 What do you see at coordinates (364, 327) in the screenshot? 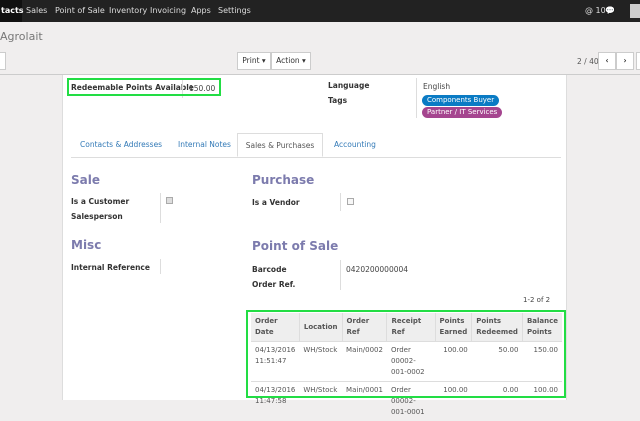
I see `col-order-ref: Order Ref` at bounding box center [364, 327].